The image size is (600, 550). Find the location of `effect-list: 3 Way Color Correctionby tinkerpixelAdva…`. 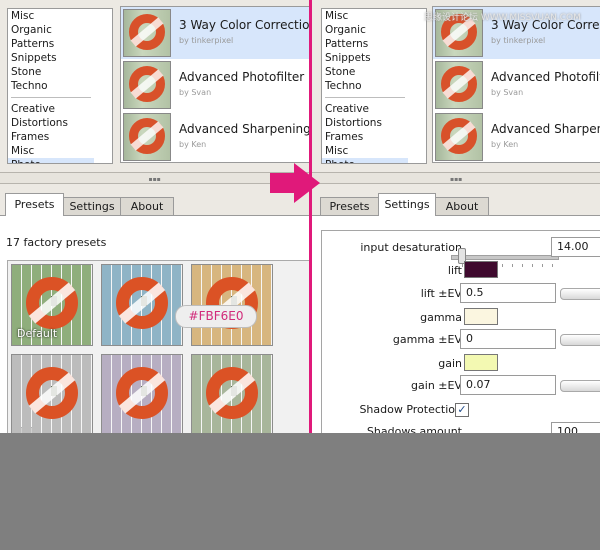

effect-list: 3 Way Color Correctionby tinkerpixelAdva… is located at coordinates (516, 84).